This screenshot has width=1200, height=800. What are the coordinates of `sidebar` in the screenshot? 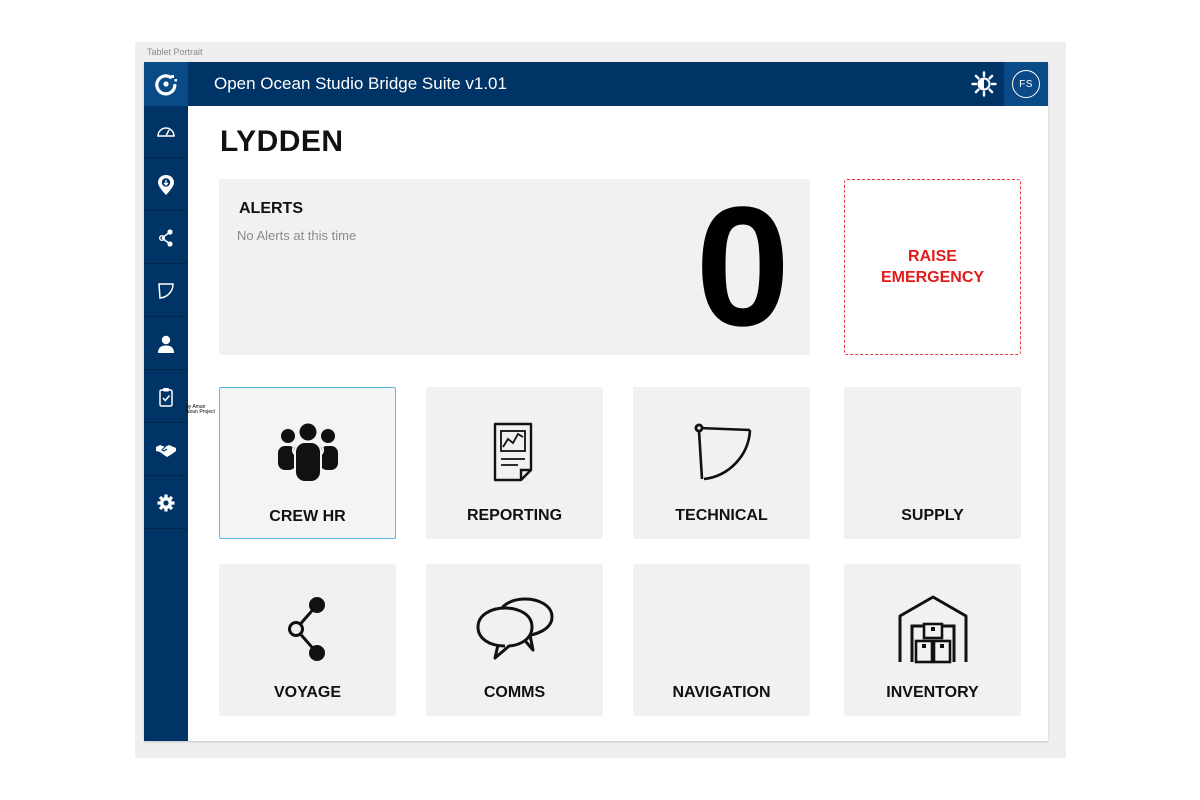 It's located at (166, 401).